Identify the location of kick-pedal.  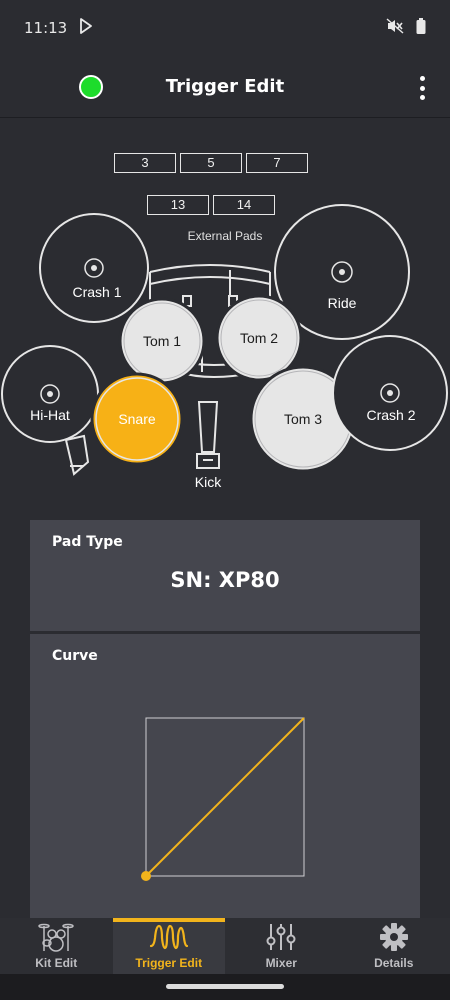
(208, 435).